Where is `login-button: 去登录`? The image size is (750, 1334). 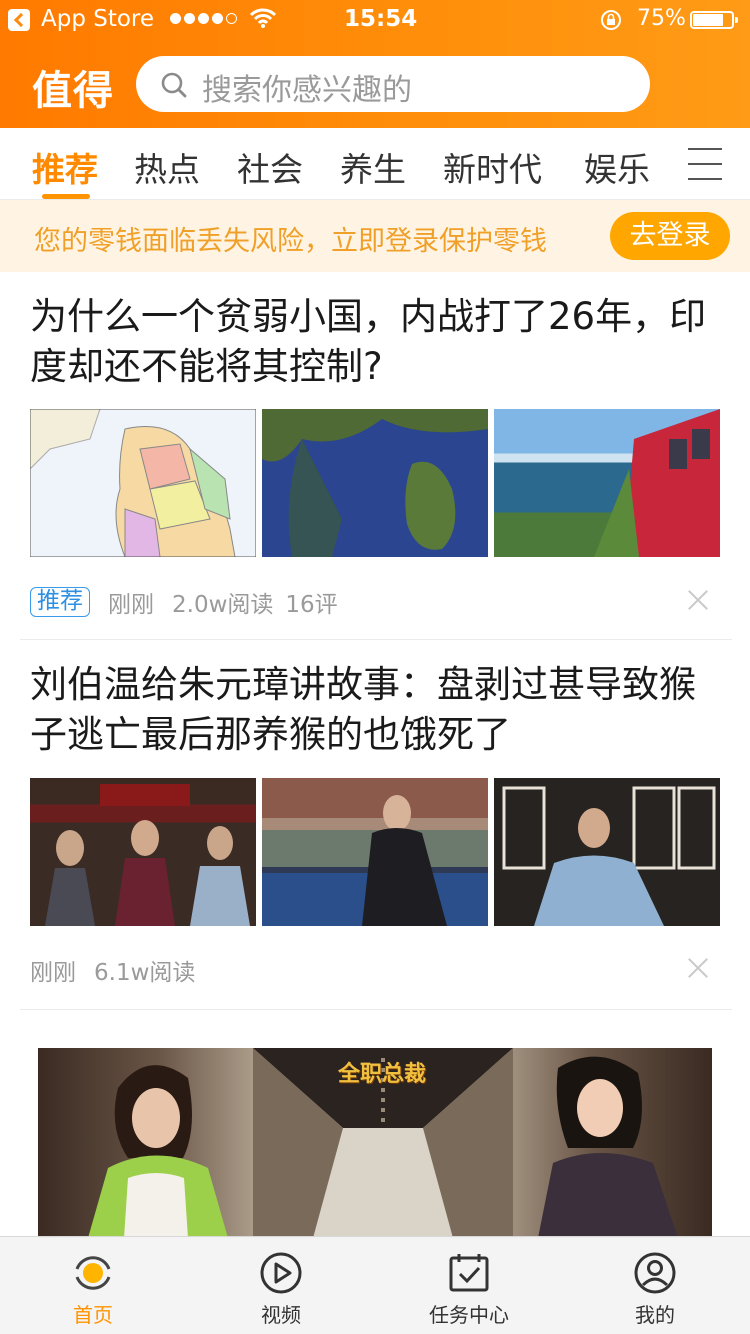
login-button: 去登录 is located at coordinates (670, 236).